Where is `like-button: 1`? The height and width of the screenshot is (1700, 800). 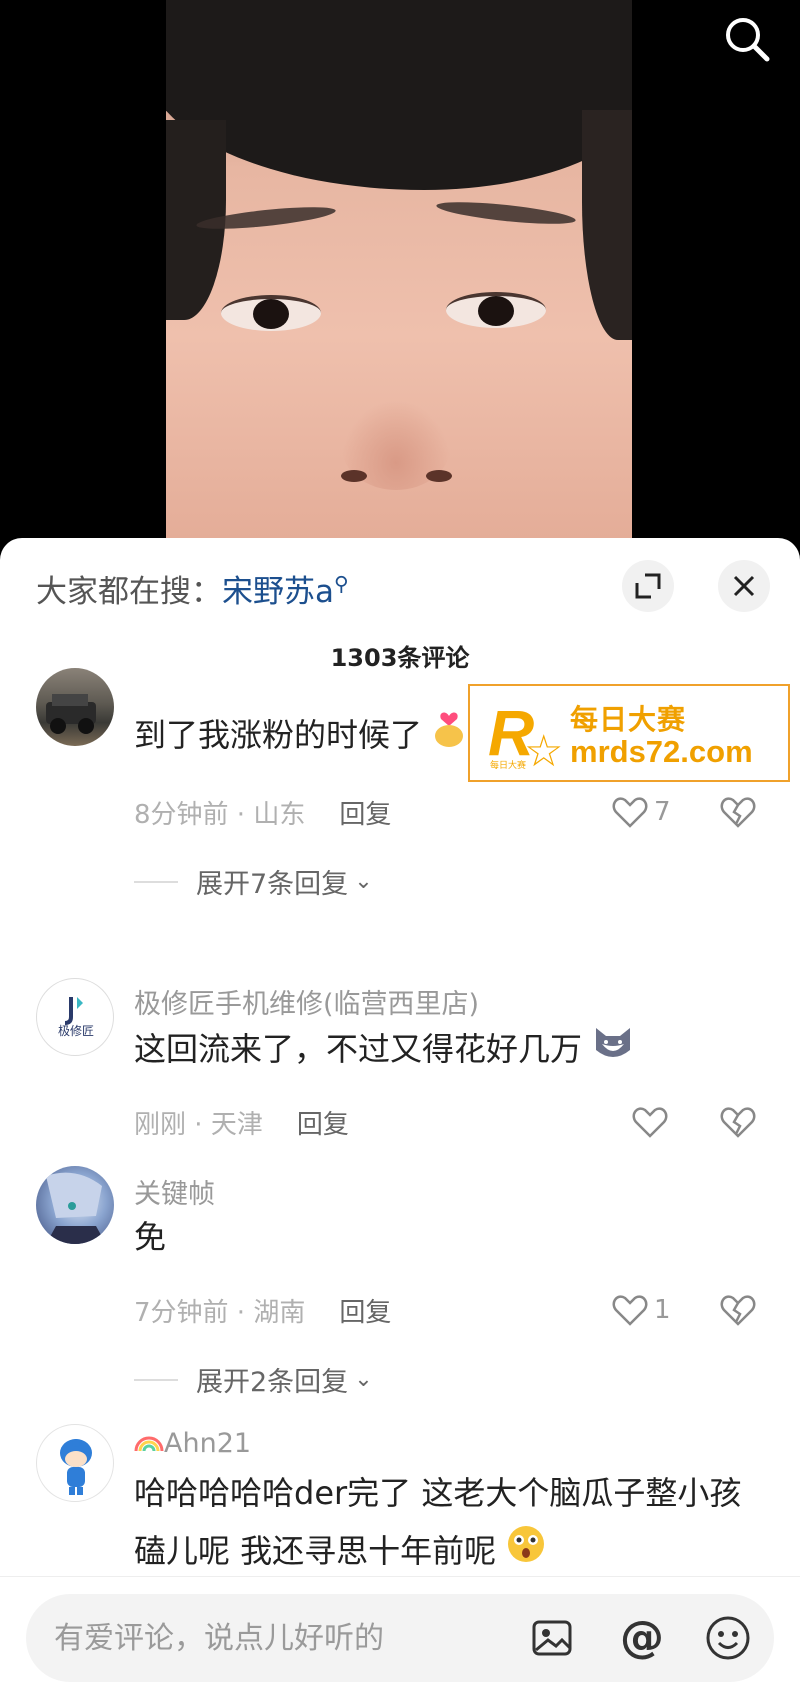
like-button: 1 is located at coordinates (641, 1310).